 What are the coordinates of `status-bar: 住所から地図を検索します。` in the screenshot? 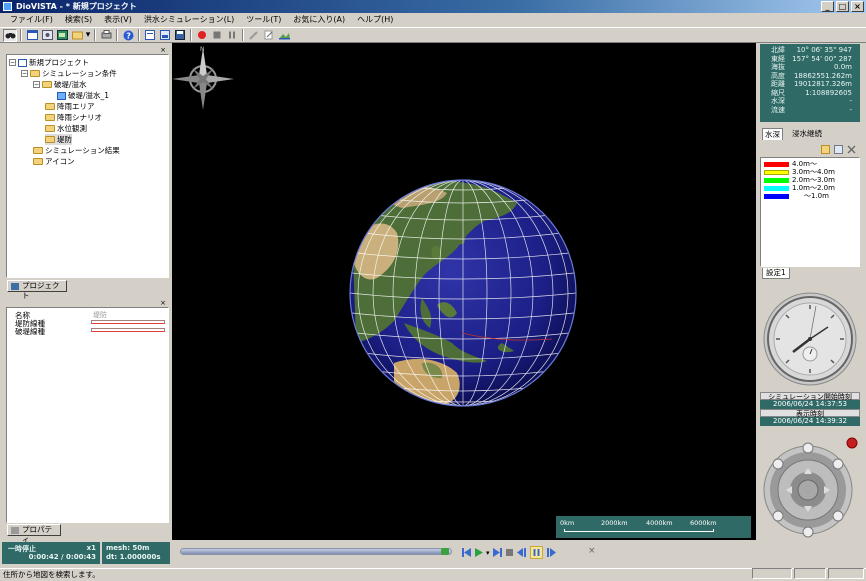 It's located at (433, 574).